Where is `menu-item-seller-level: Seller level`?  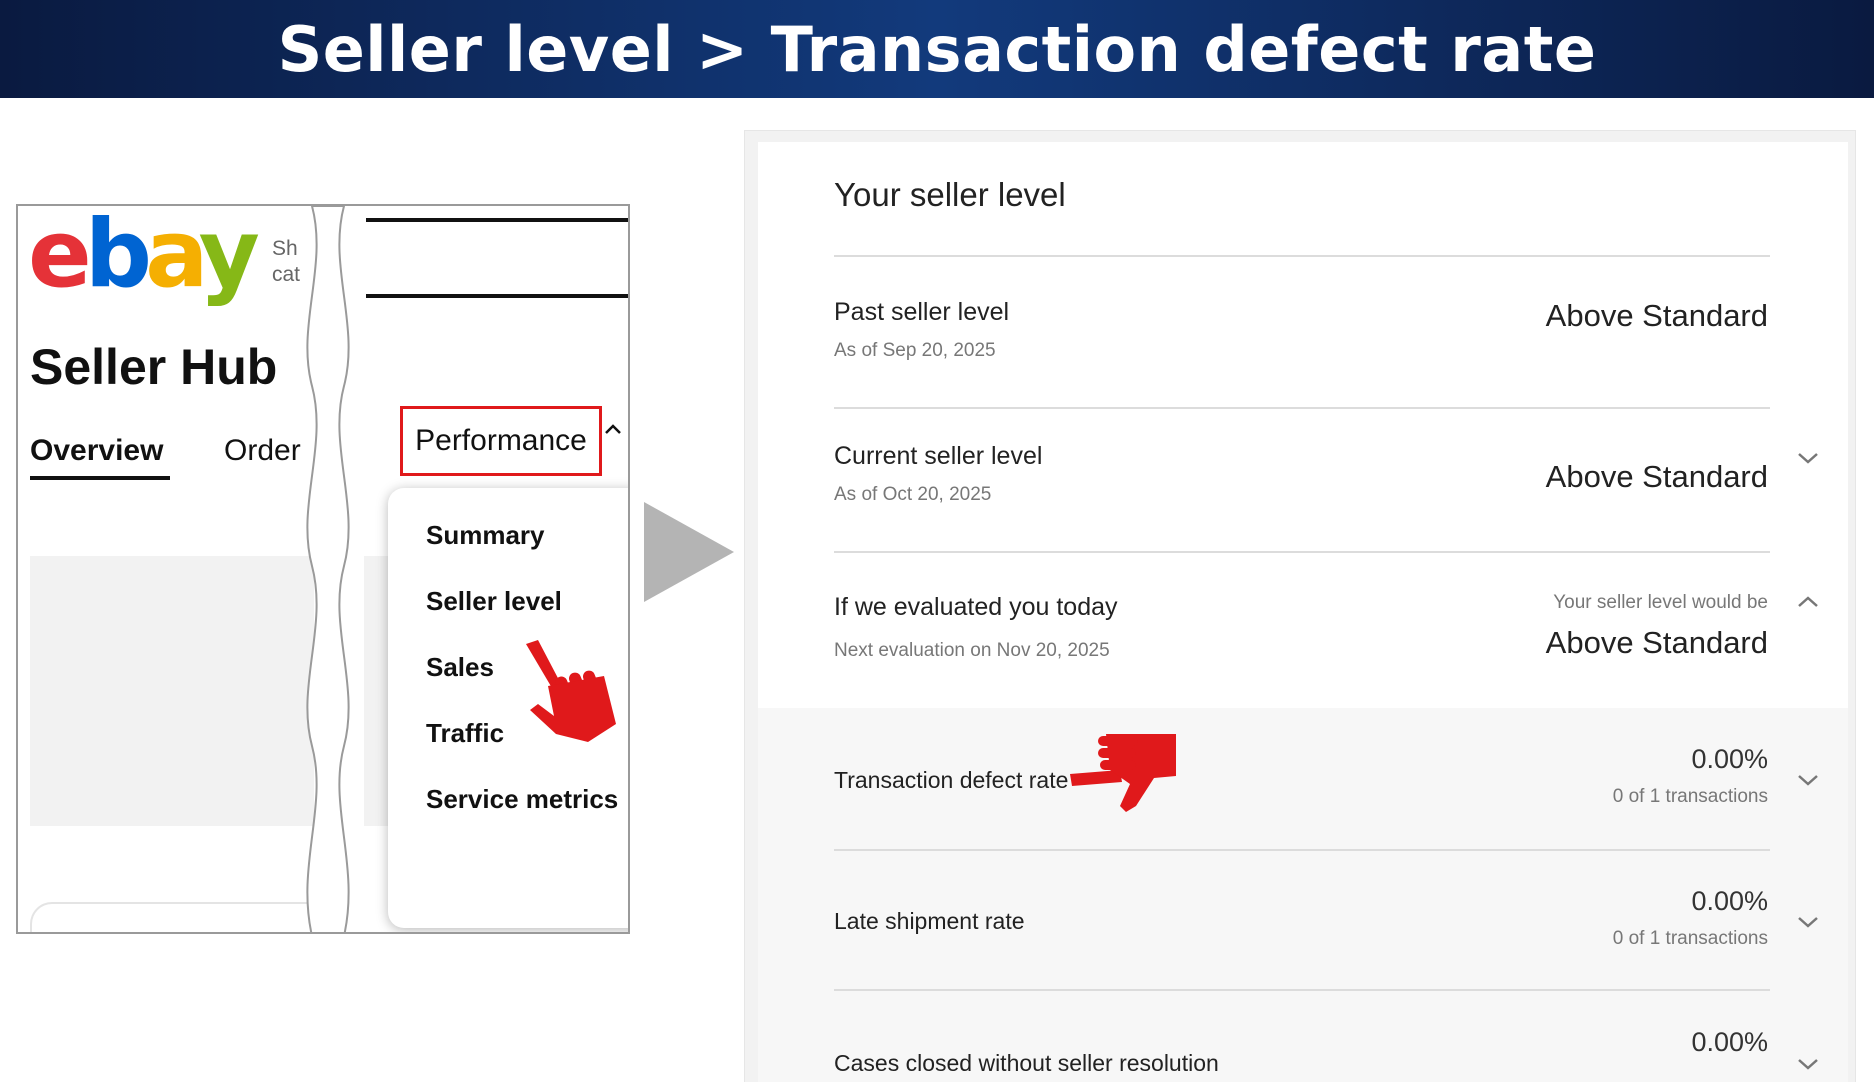 menu-item-seller-level: Seller level is located at coordinates (494, 601).